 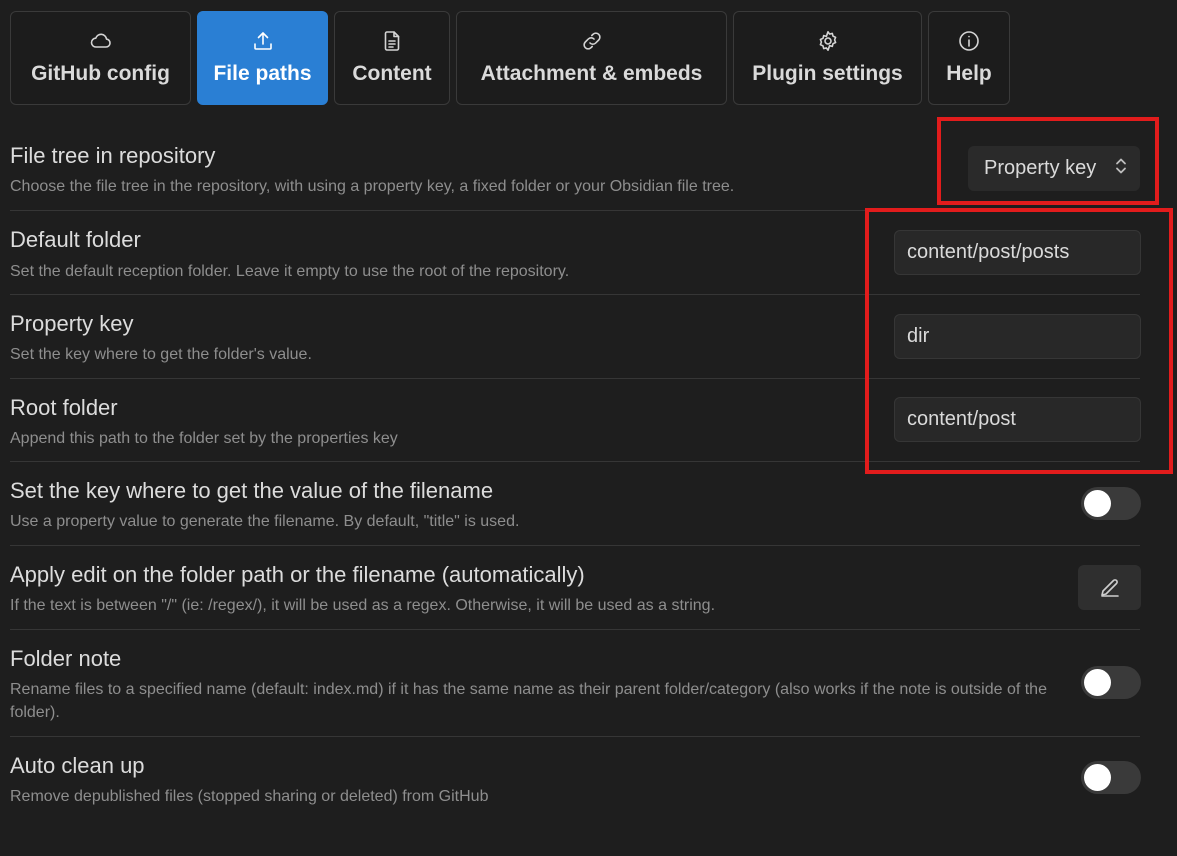 What do you see at coordinates (101, 41) in the screenshot?
I see `cloud-icon` at bounding box center [101, 41].